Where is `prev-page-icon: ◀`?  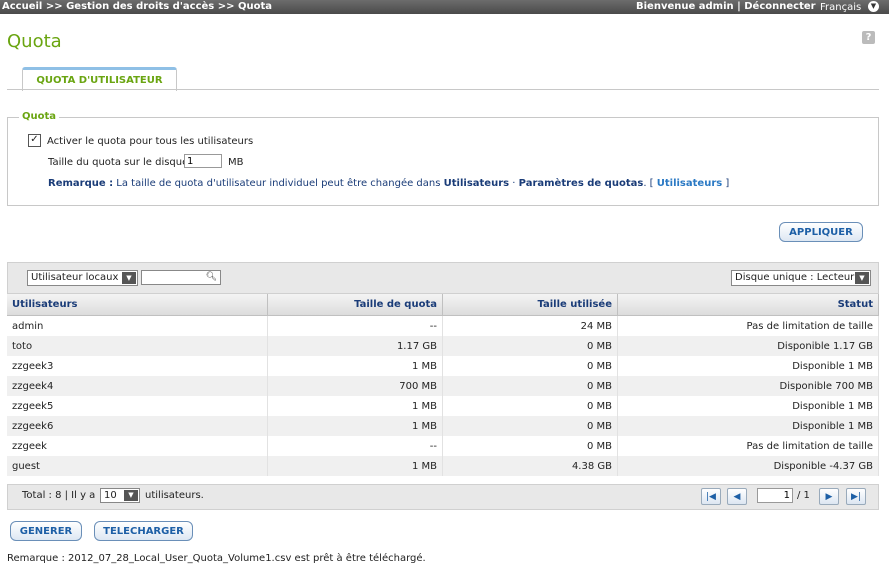 prev-page-icon: ◀ is located at coordinates (737, 496).